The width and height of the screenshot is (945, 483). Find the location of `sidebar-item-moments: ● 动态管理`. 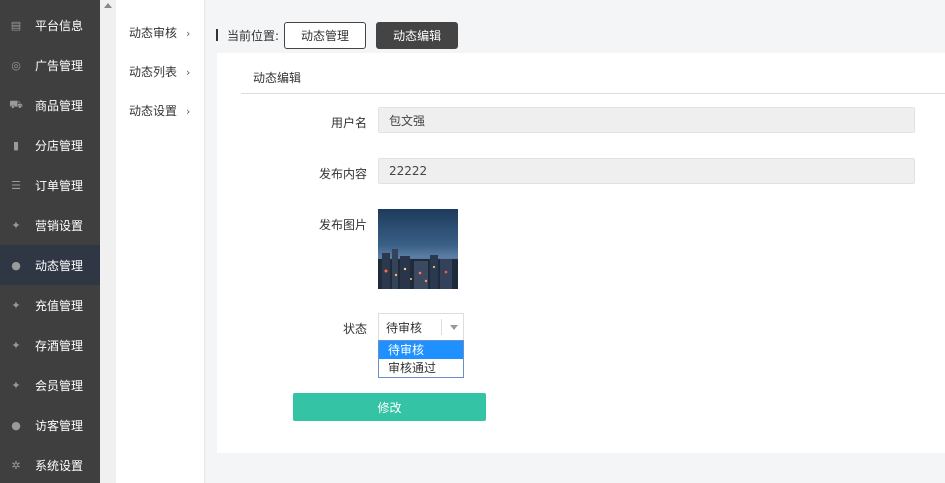

sidebar-item-moments: ● 动态管理 is located at coordinates (50, 265).